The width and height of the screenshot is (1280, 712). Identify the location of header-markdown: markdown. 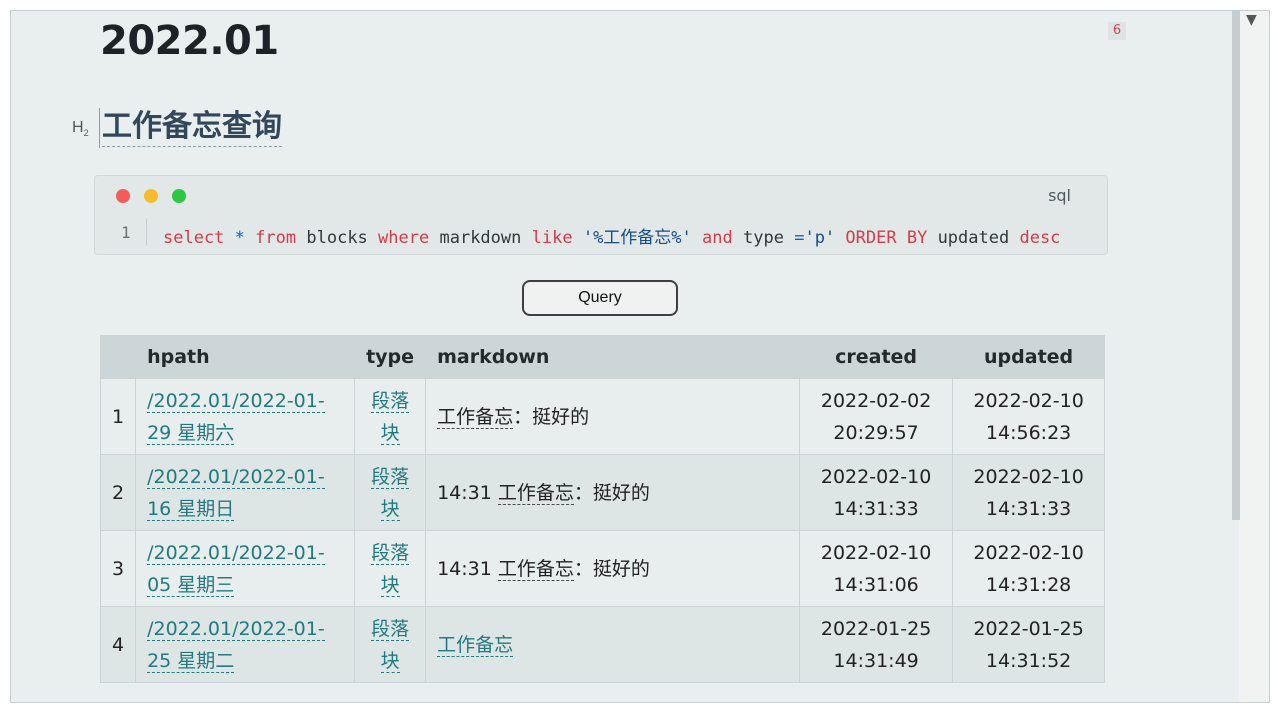
(613, 357).